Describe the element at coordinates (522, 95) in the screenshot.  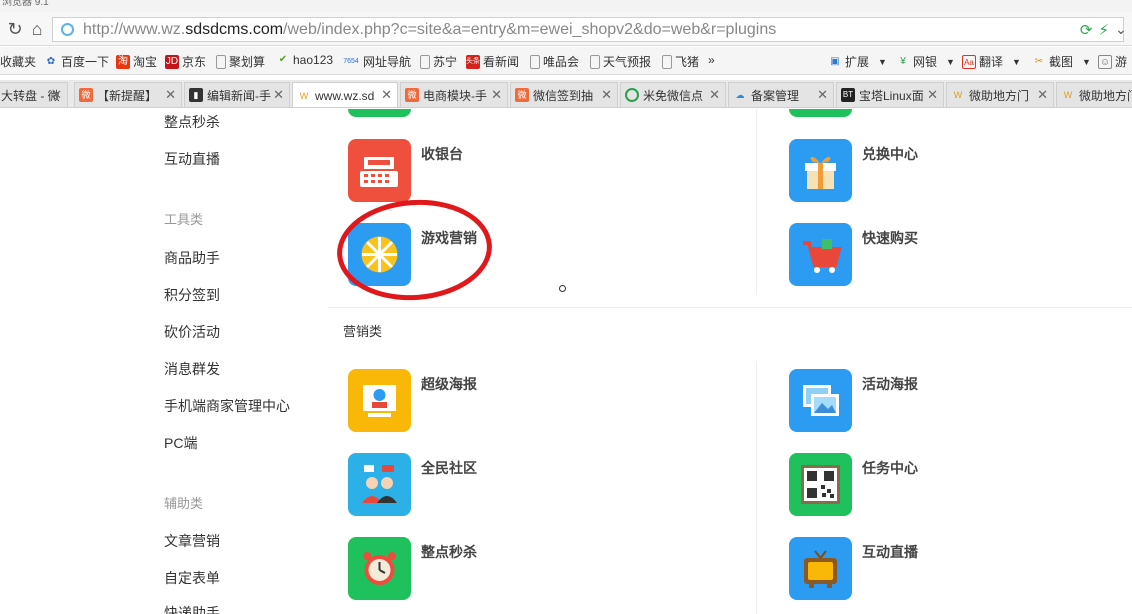
I see `weiqing-icon: 微` at that location.